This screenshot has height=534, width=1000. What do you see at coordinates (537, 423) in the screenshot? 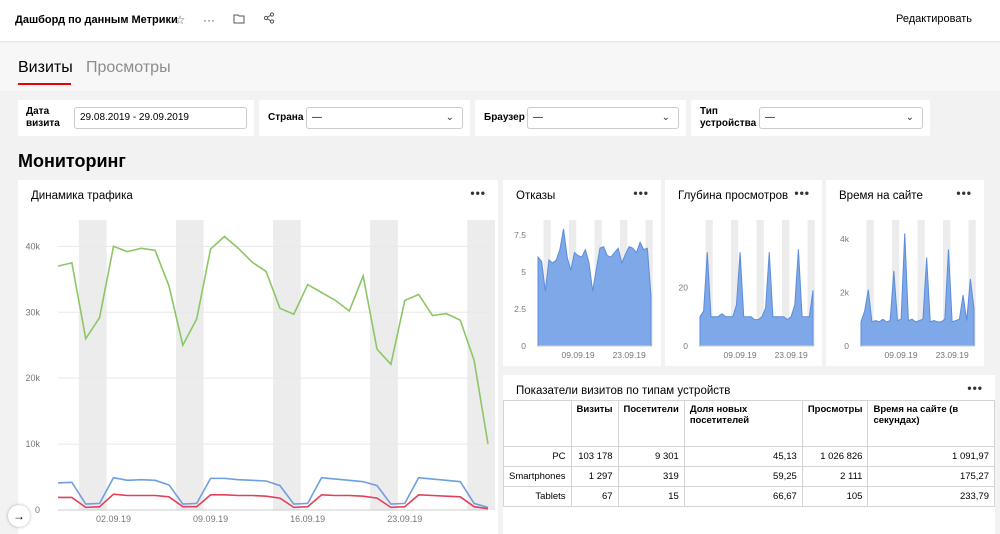
I see `column-header` at bounding box center [537, 423].